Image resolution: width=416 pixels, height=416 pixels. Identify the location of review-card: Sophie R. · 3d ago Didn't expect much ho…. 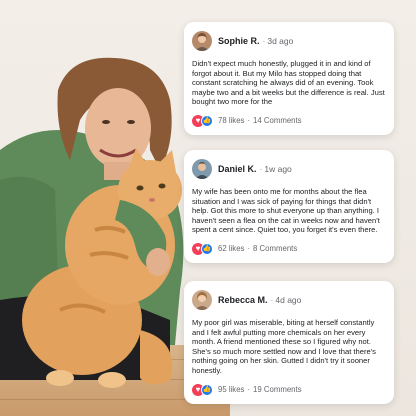
(289, 78).